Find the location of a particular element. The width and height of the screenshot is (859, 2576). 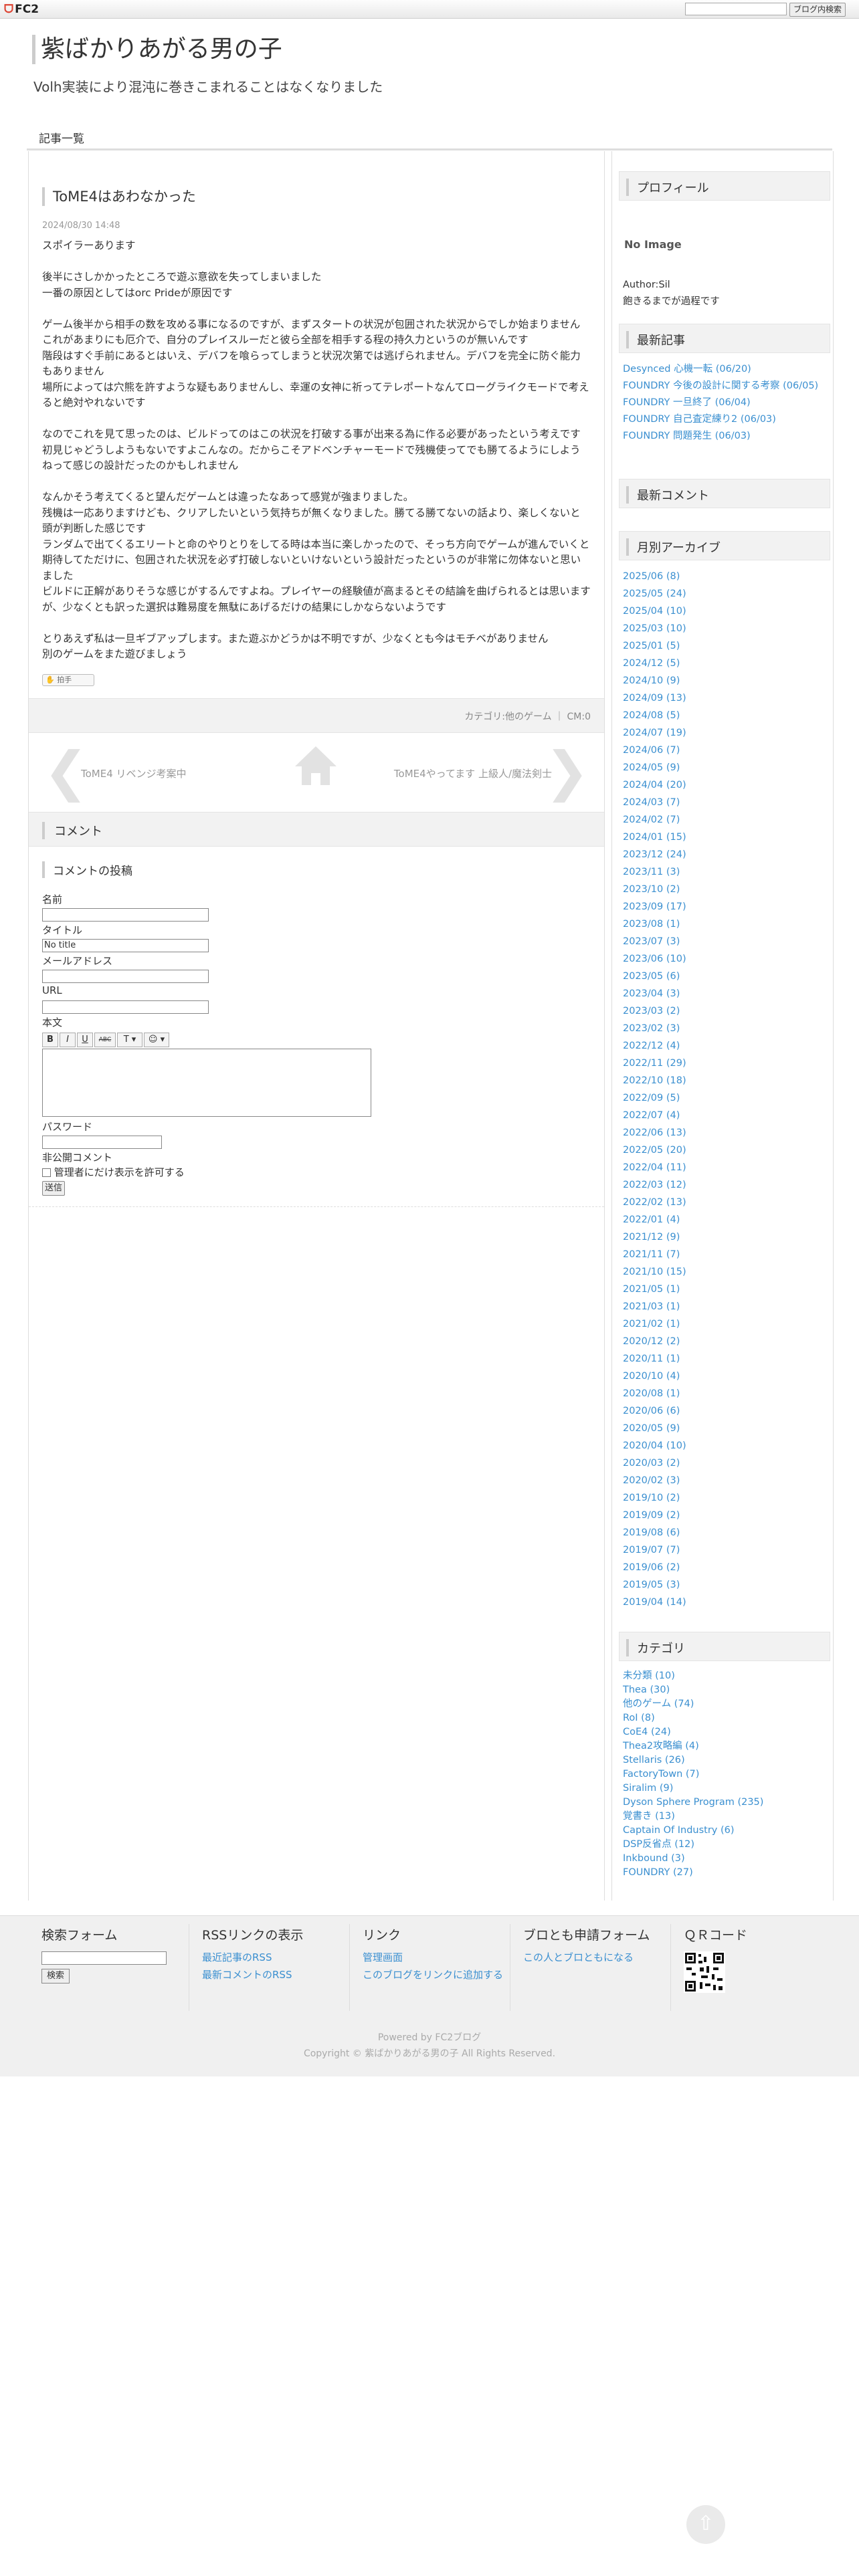

category-link: RoI (8) is located at coordinates (726, 1718).